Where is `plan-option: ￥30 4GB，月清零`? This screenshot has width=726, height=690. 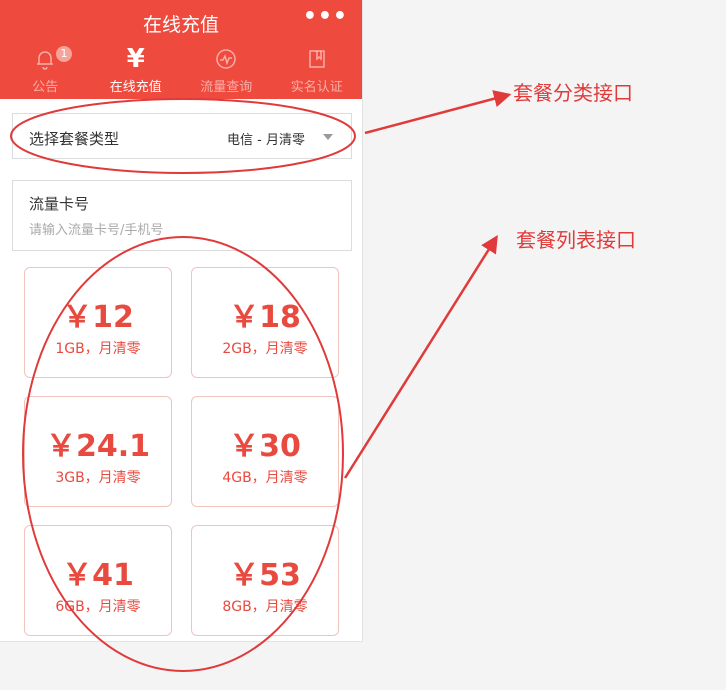
plan-option: ￥30 4GB，月清零 is located at coordinates (265, 451).